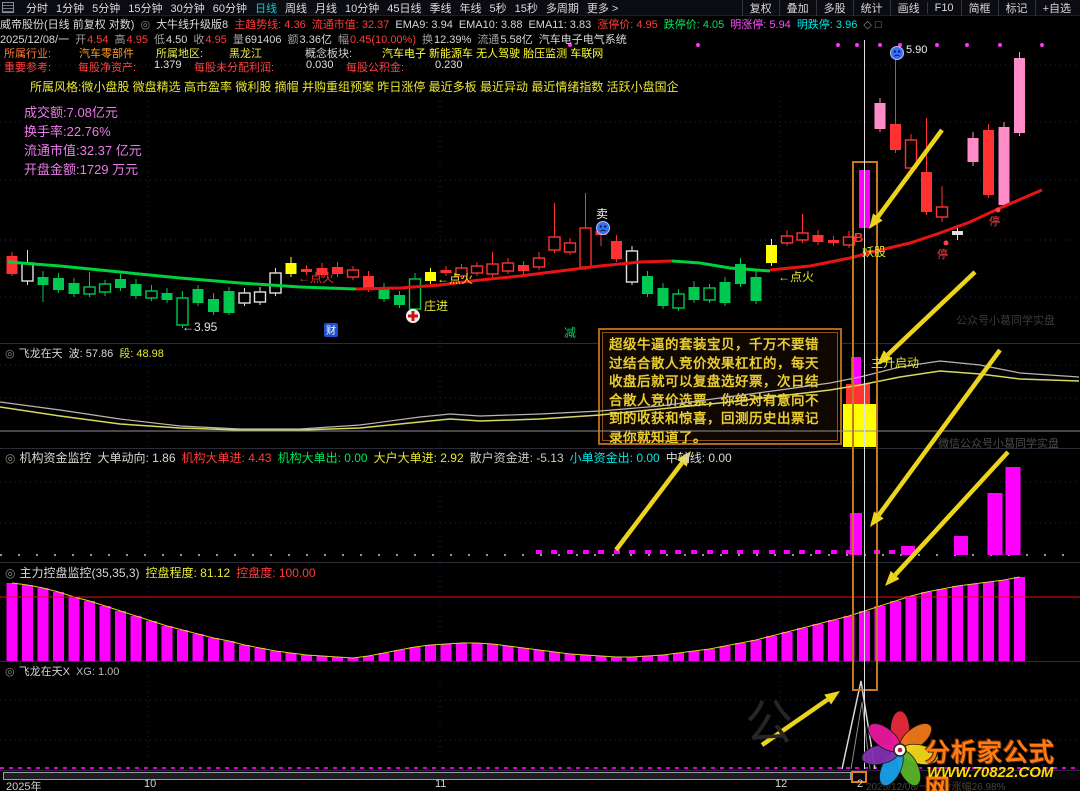 The width and height of the screenshot is (1080, 791). Describe the element at coordinates (540, 572) in the screenshot. I see `panel-header-p4: ◎ 主力控盘监控(35,35,3) 控盘程度: 81.12 控盘度: 100.00` at that location.